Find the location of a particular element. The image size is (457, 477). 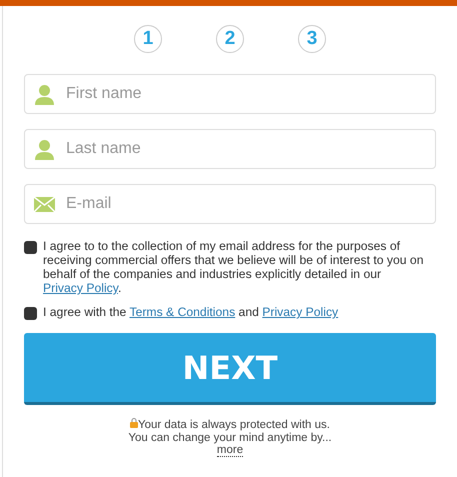

lock-icon is located at coordinates (134, 423).